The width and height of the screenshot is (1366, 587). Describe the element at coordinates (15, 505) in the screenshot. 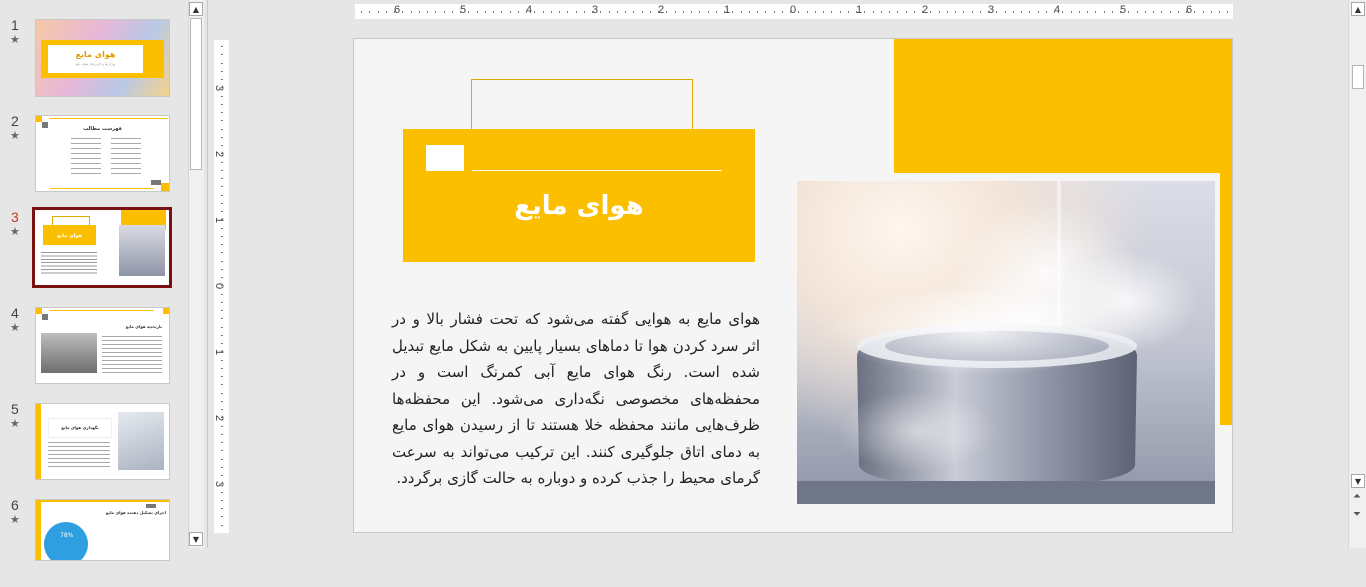

I see `slide-number: 6` at that location.